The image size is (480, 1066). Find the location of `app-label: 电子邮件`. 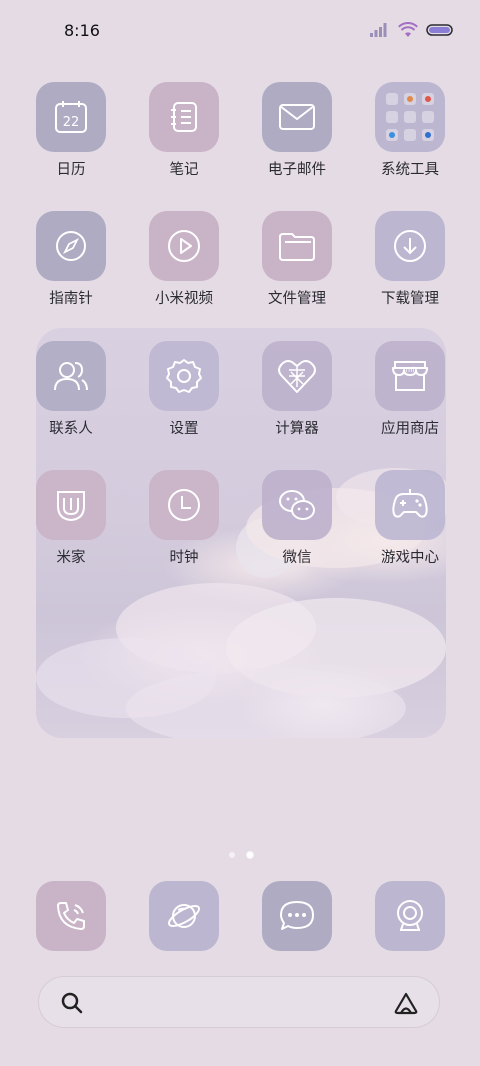

app-label: 电子邮件 is located at coordinates (297, 170).